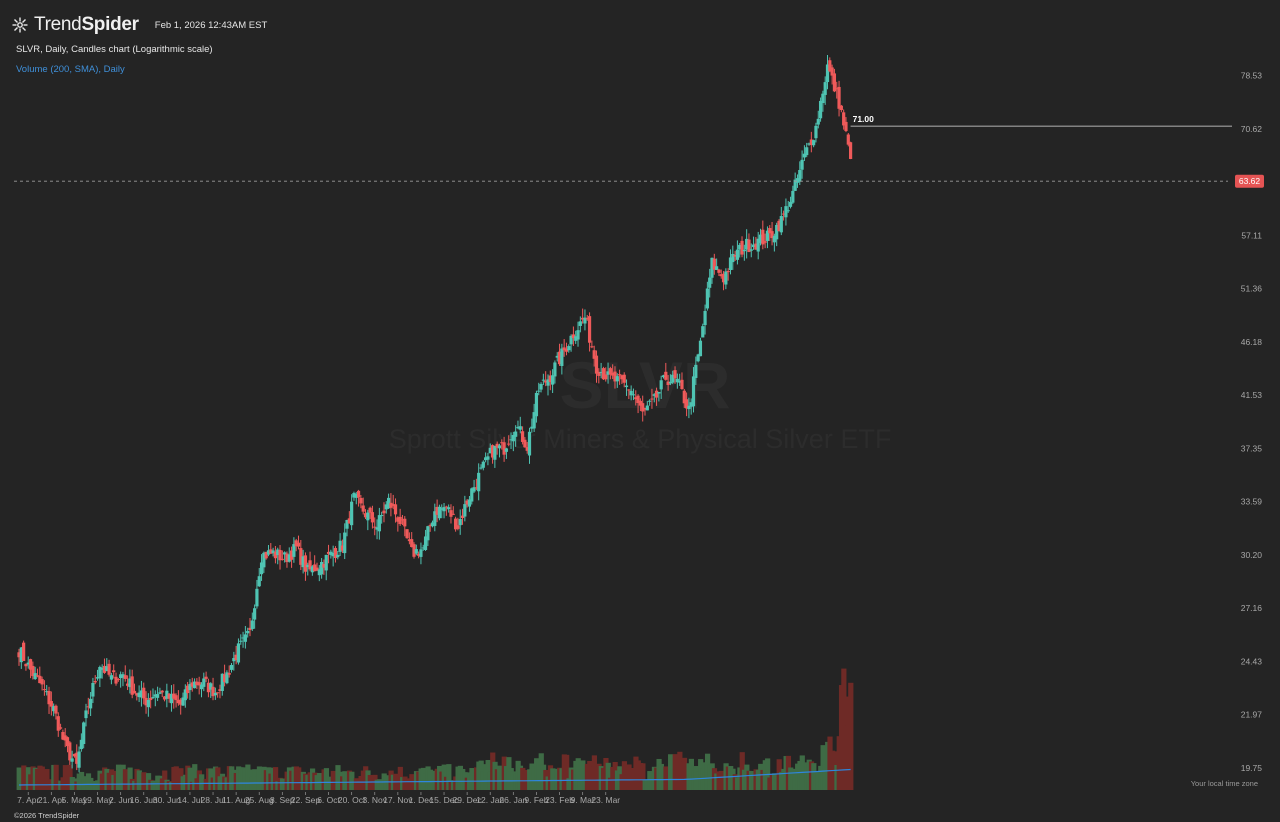  I want to click on y-tick-label: 21.97, so click(1252, 715).